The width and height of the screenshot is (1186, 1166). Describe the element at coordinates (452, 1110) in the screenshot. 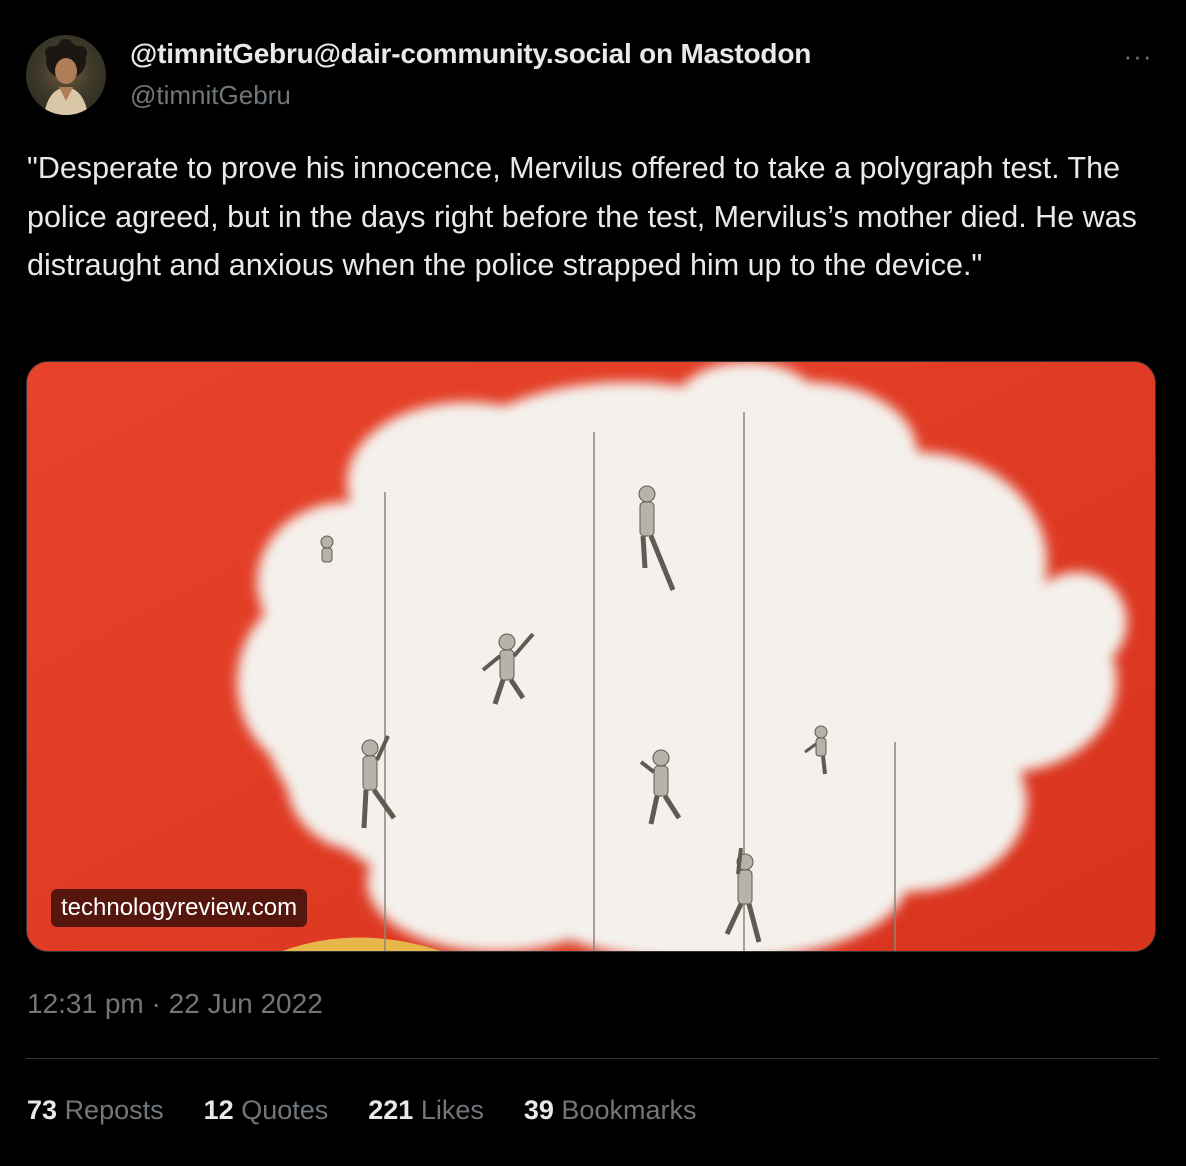

I see `likes-label: Likes` at that location.